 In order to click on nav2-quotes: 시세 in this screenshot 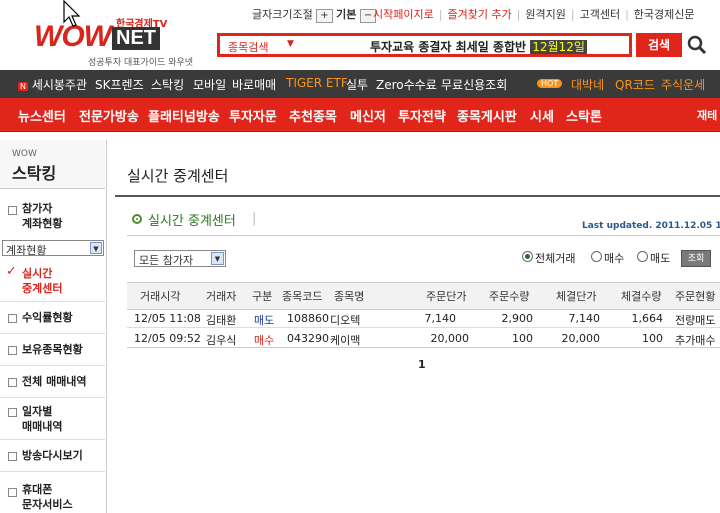, I will do `click(542, 115)`.